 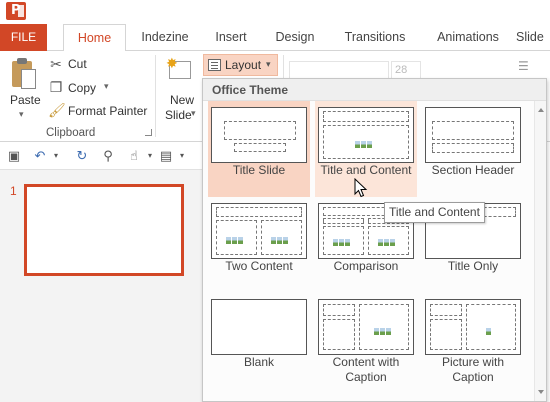 I want to click on font-name-box, so click(x=339, y=70).